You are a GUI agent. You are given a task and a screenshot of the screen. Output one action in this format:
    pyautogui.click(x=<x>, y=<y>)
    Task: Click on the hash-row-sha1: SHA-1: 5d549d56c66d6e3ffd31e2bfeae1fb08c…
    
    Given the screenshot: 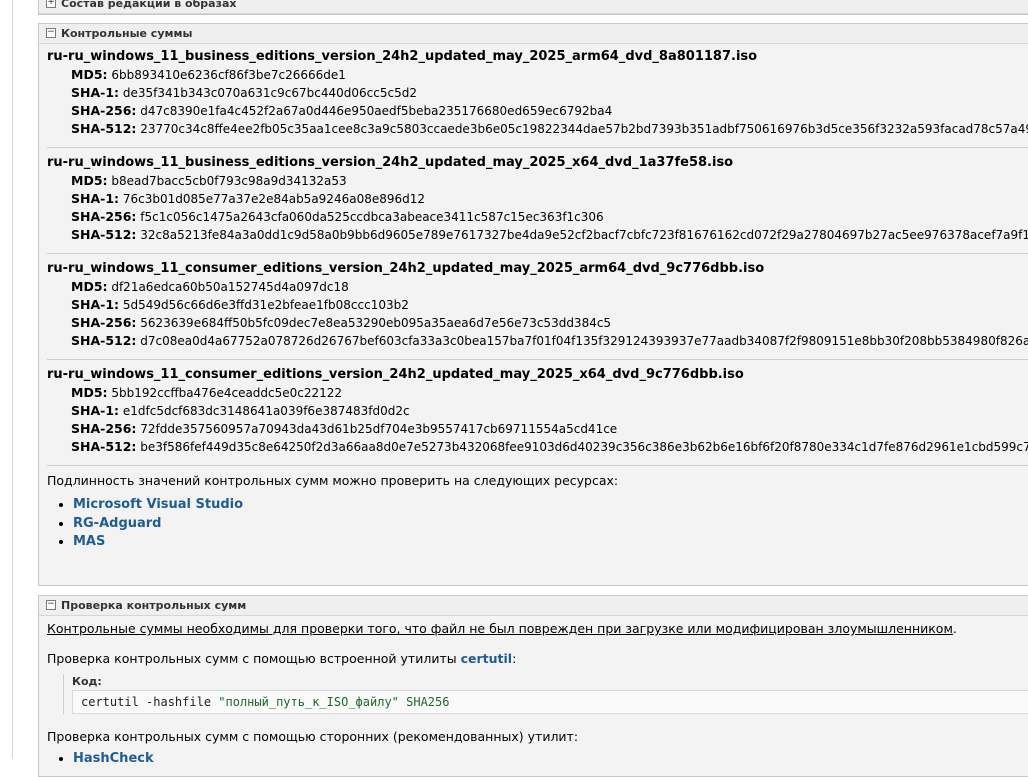 What is the action you would take?
    pyautogui.click(x=537, y=305)
    